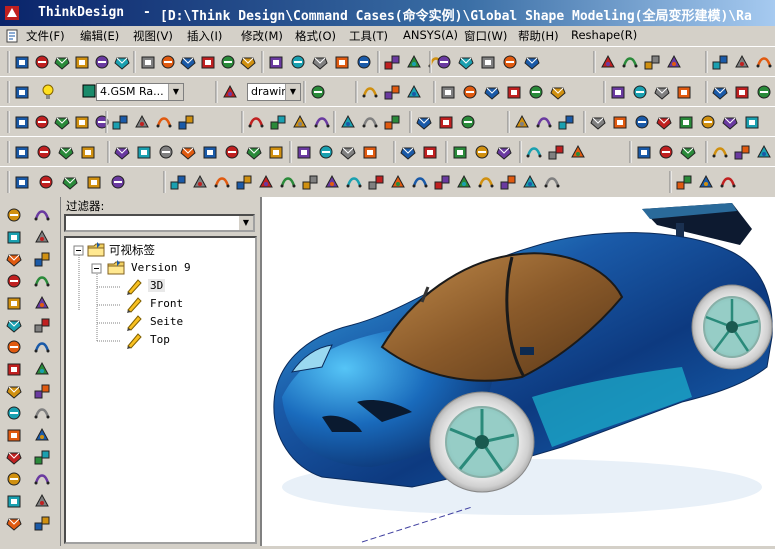 This screenshot has height=549, width=775. I want to click on menu-file: 文件(F), so click(45, 36).